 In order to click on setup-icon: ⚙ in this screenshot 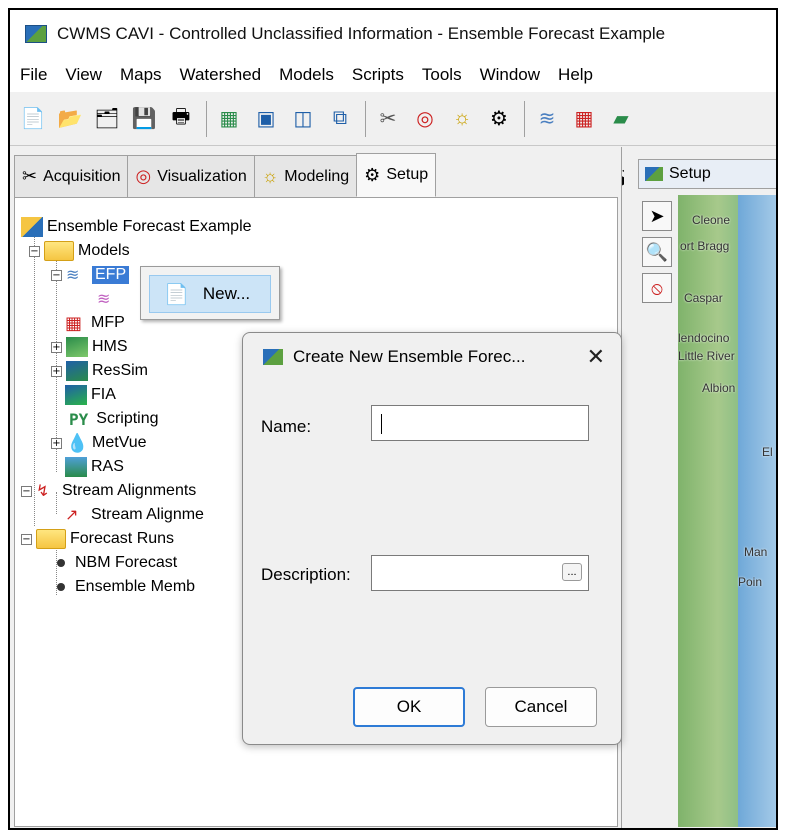, I will do `click(499, 119)`.